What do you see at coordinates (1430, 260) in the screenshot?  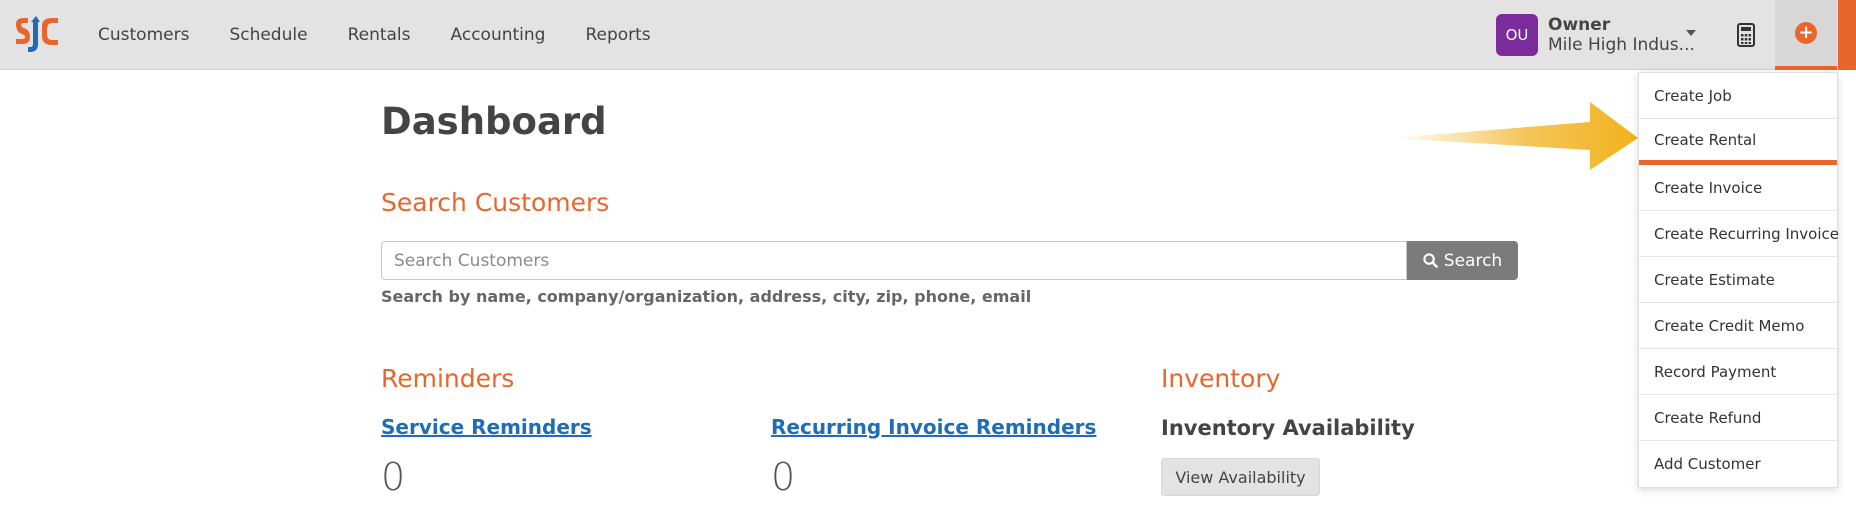 I see `search-icon` at bounding box center [1430, 260].